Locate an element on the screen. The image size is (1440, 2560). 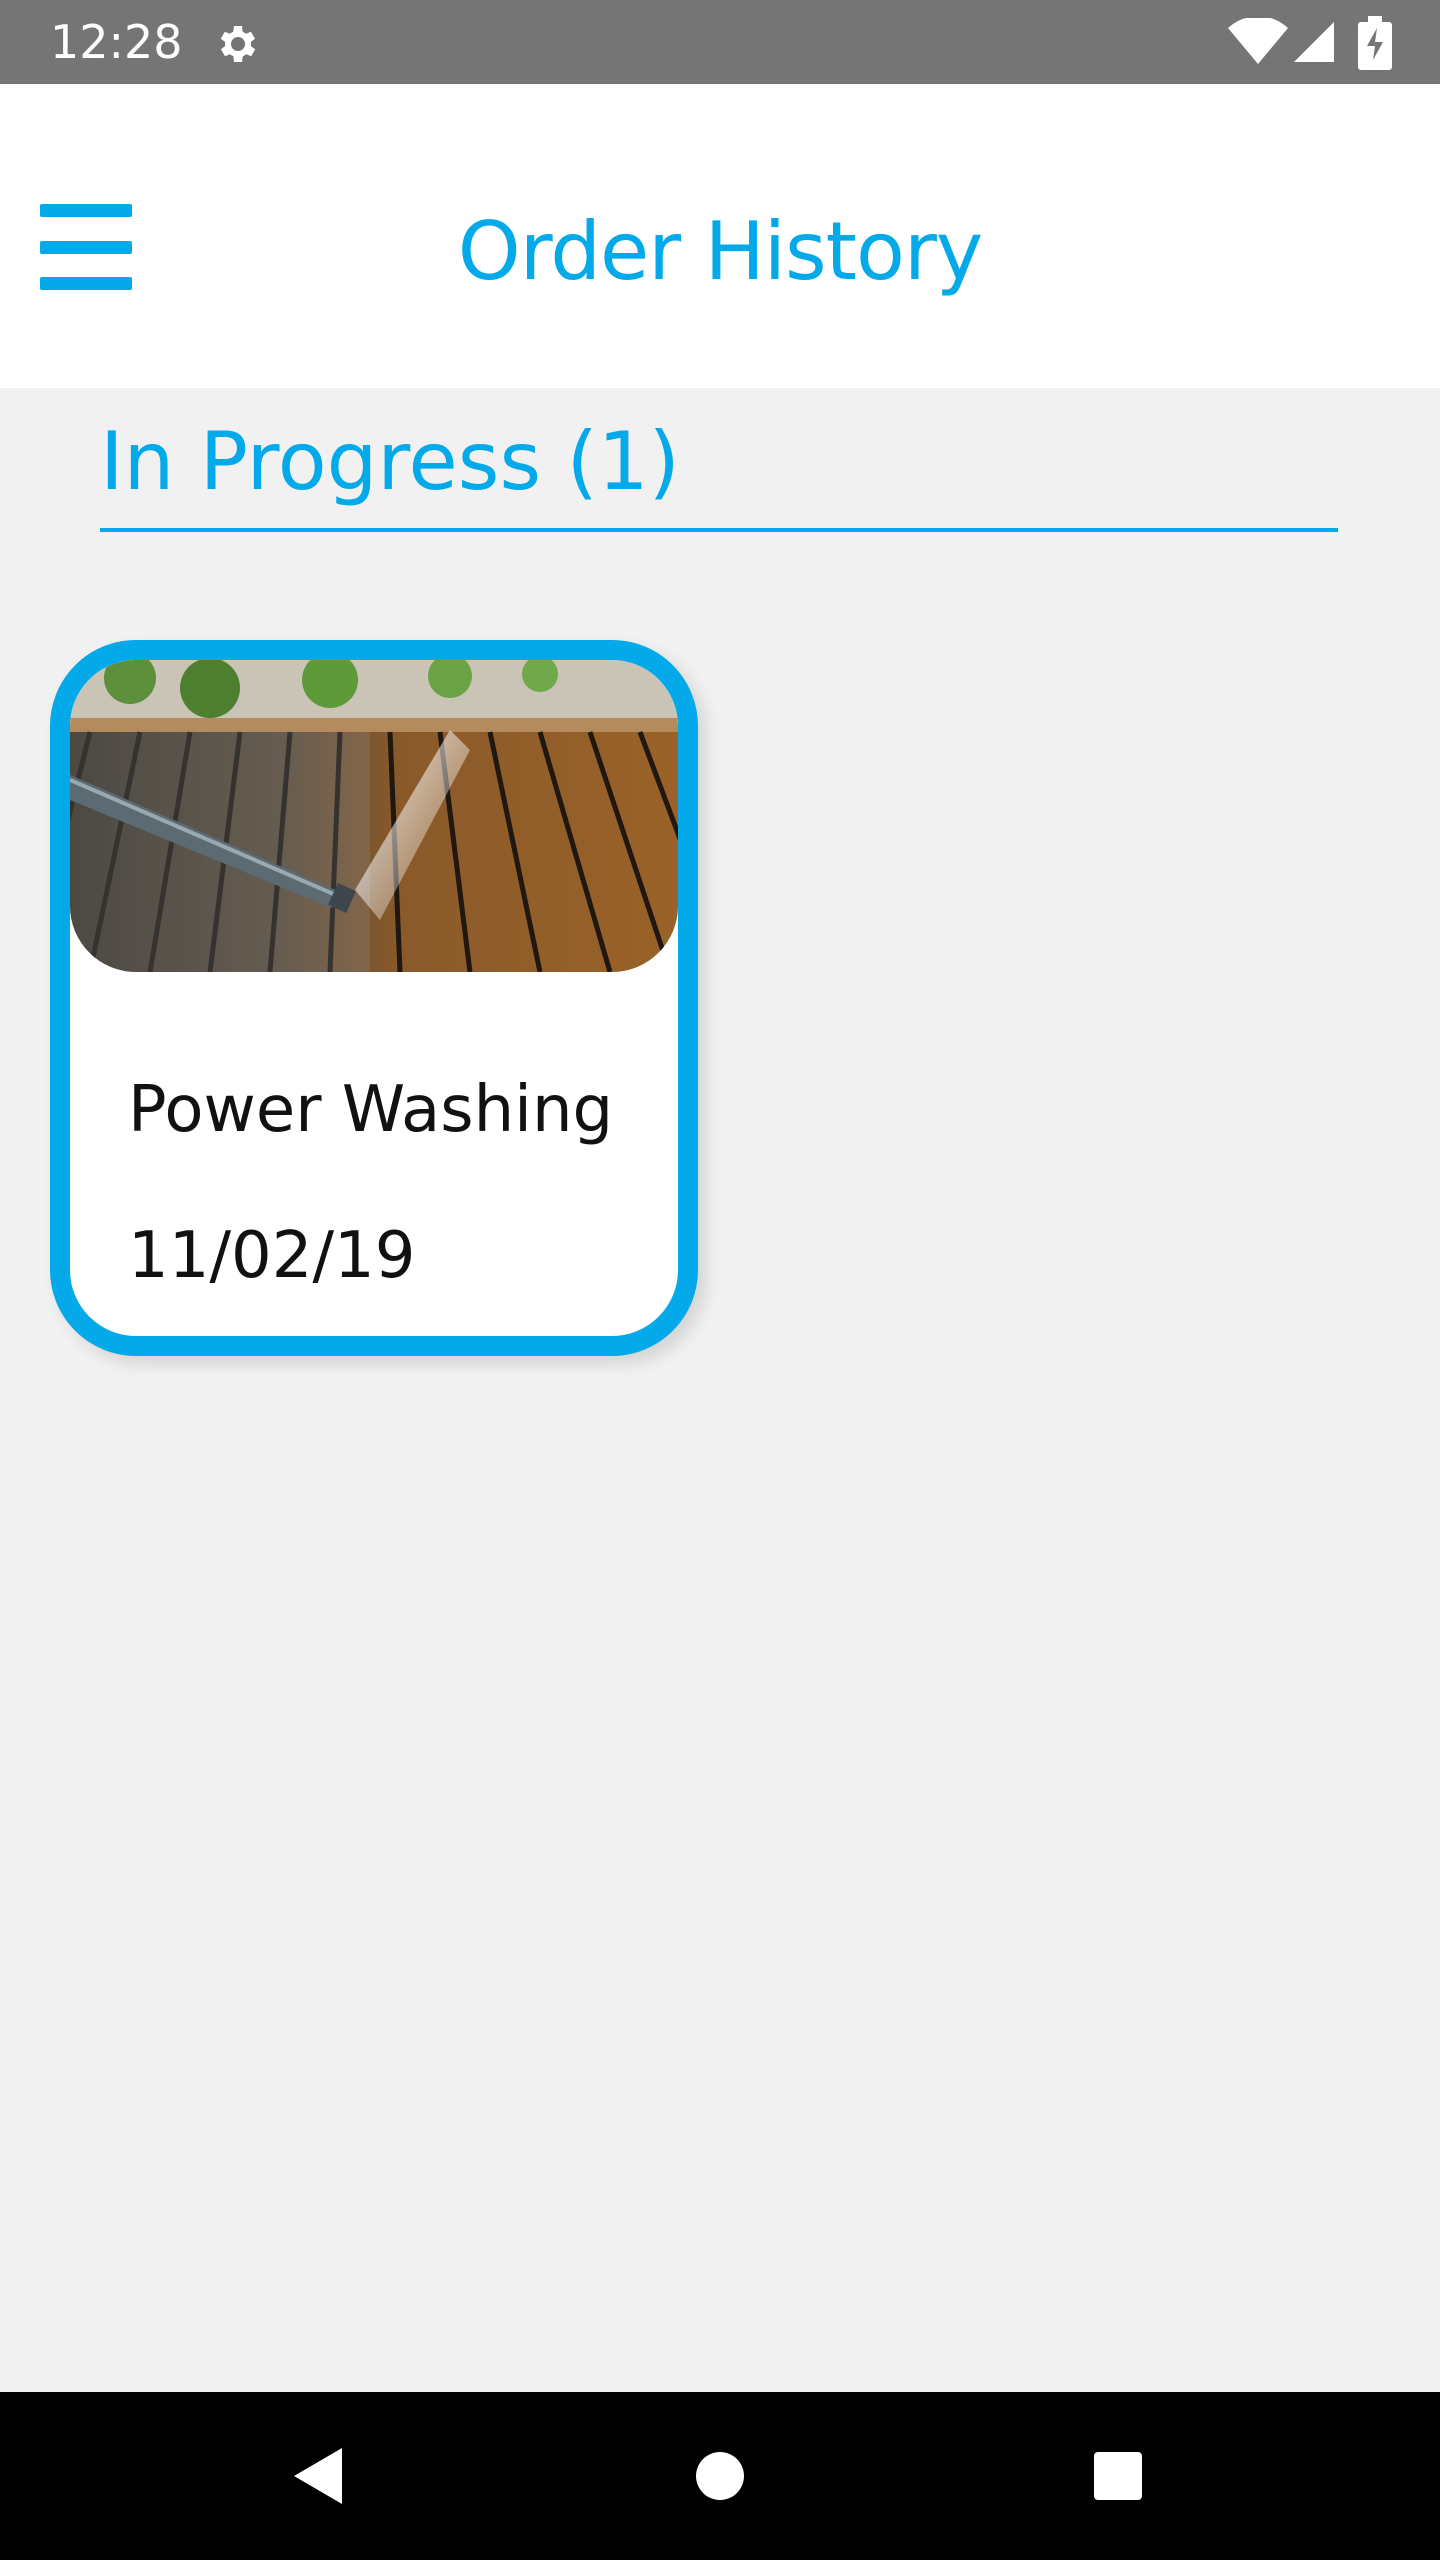
order-image is located at coordinates (374, 816).